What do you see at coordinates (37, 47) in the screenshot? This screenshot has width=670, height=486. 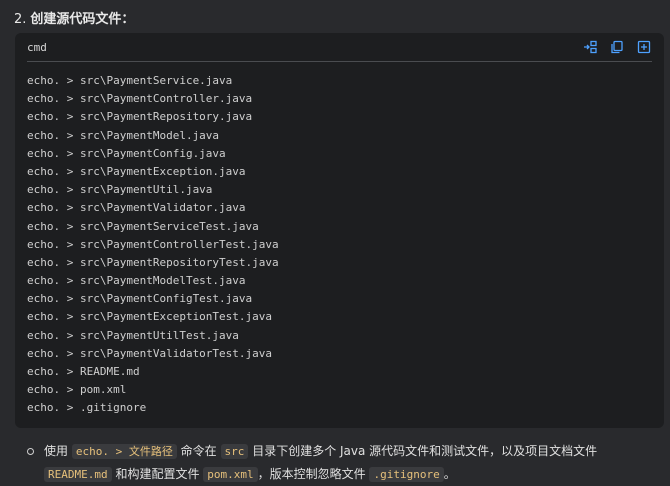 I see `code-language-label: cmd` at bounding box center [37, 47].